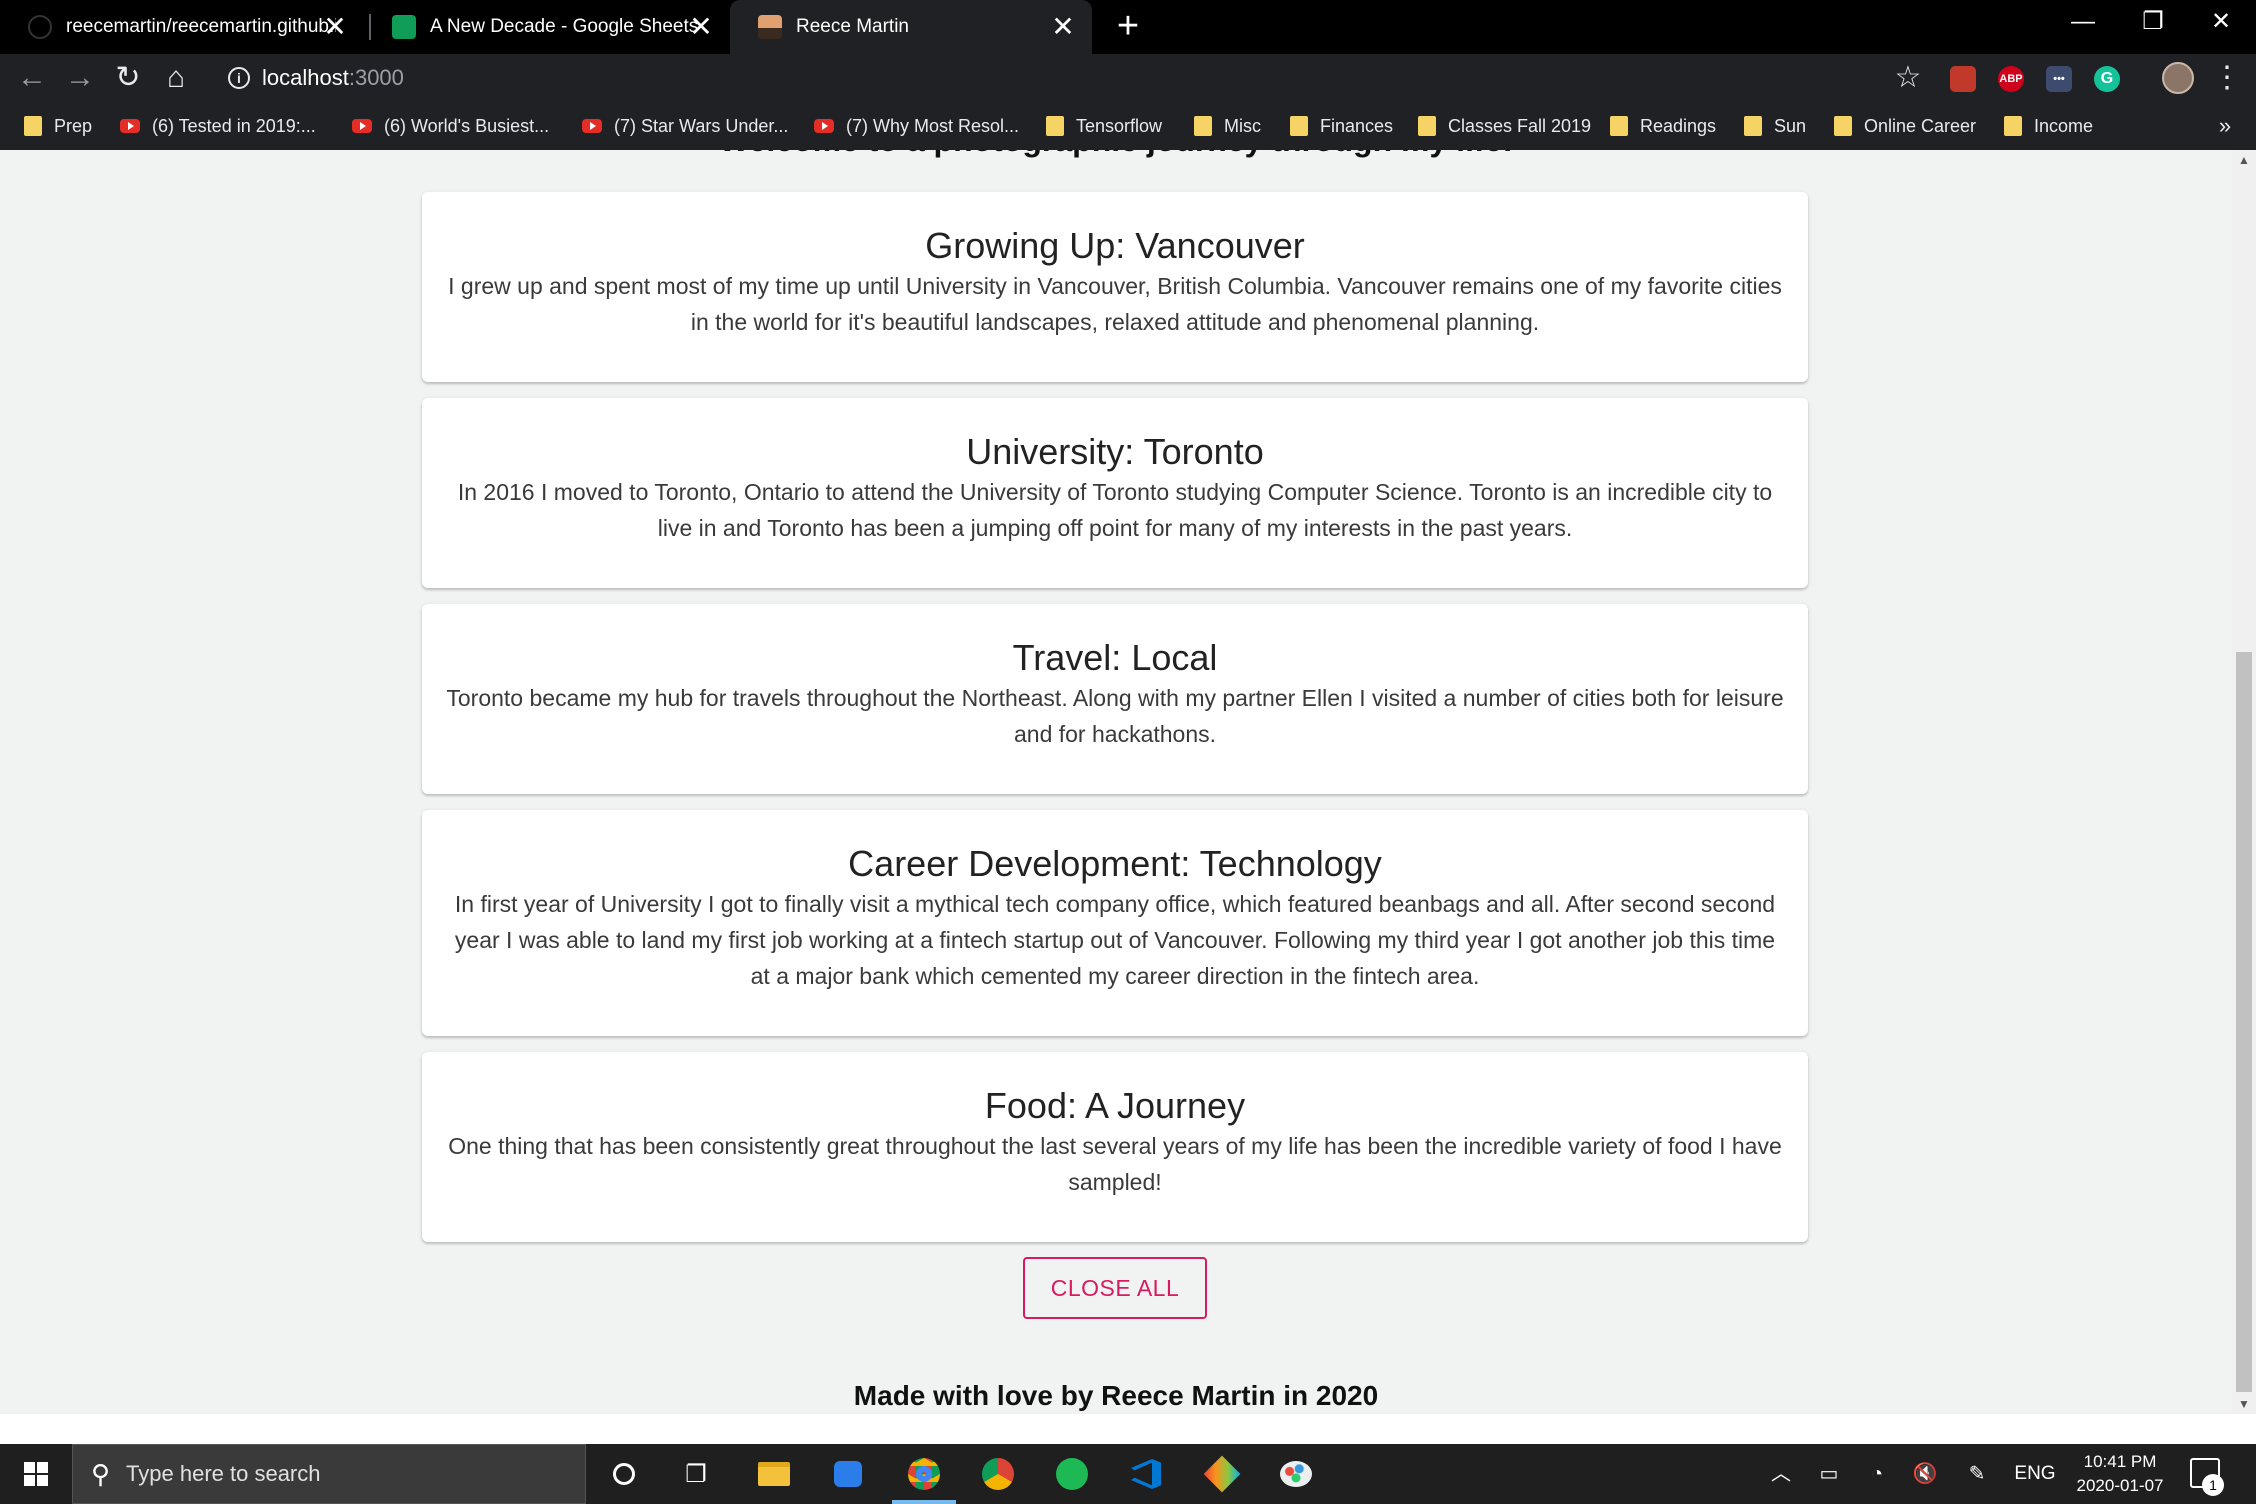  What do you see at coordinates (696, 1474) in the screenshot?
I see `task-view-icon: ❐` at bounding box center [696, 1474].